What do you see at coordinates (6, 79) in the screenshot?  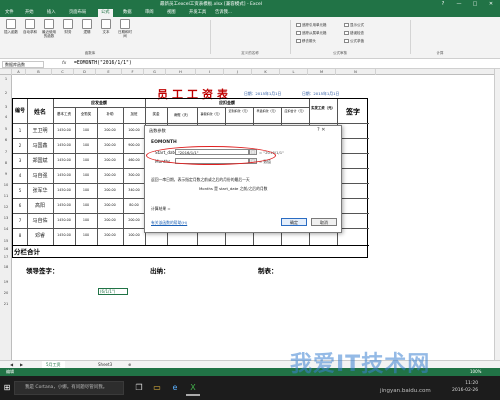 I see `row-header: 1` at bounding box center [6, 79].